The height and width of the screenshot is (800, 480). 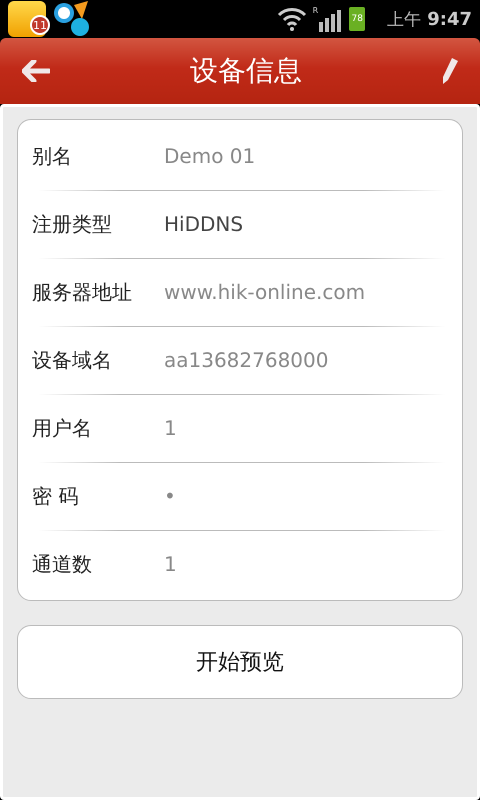 I want to click on field-label: 别名, so click(x=52, y=156).